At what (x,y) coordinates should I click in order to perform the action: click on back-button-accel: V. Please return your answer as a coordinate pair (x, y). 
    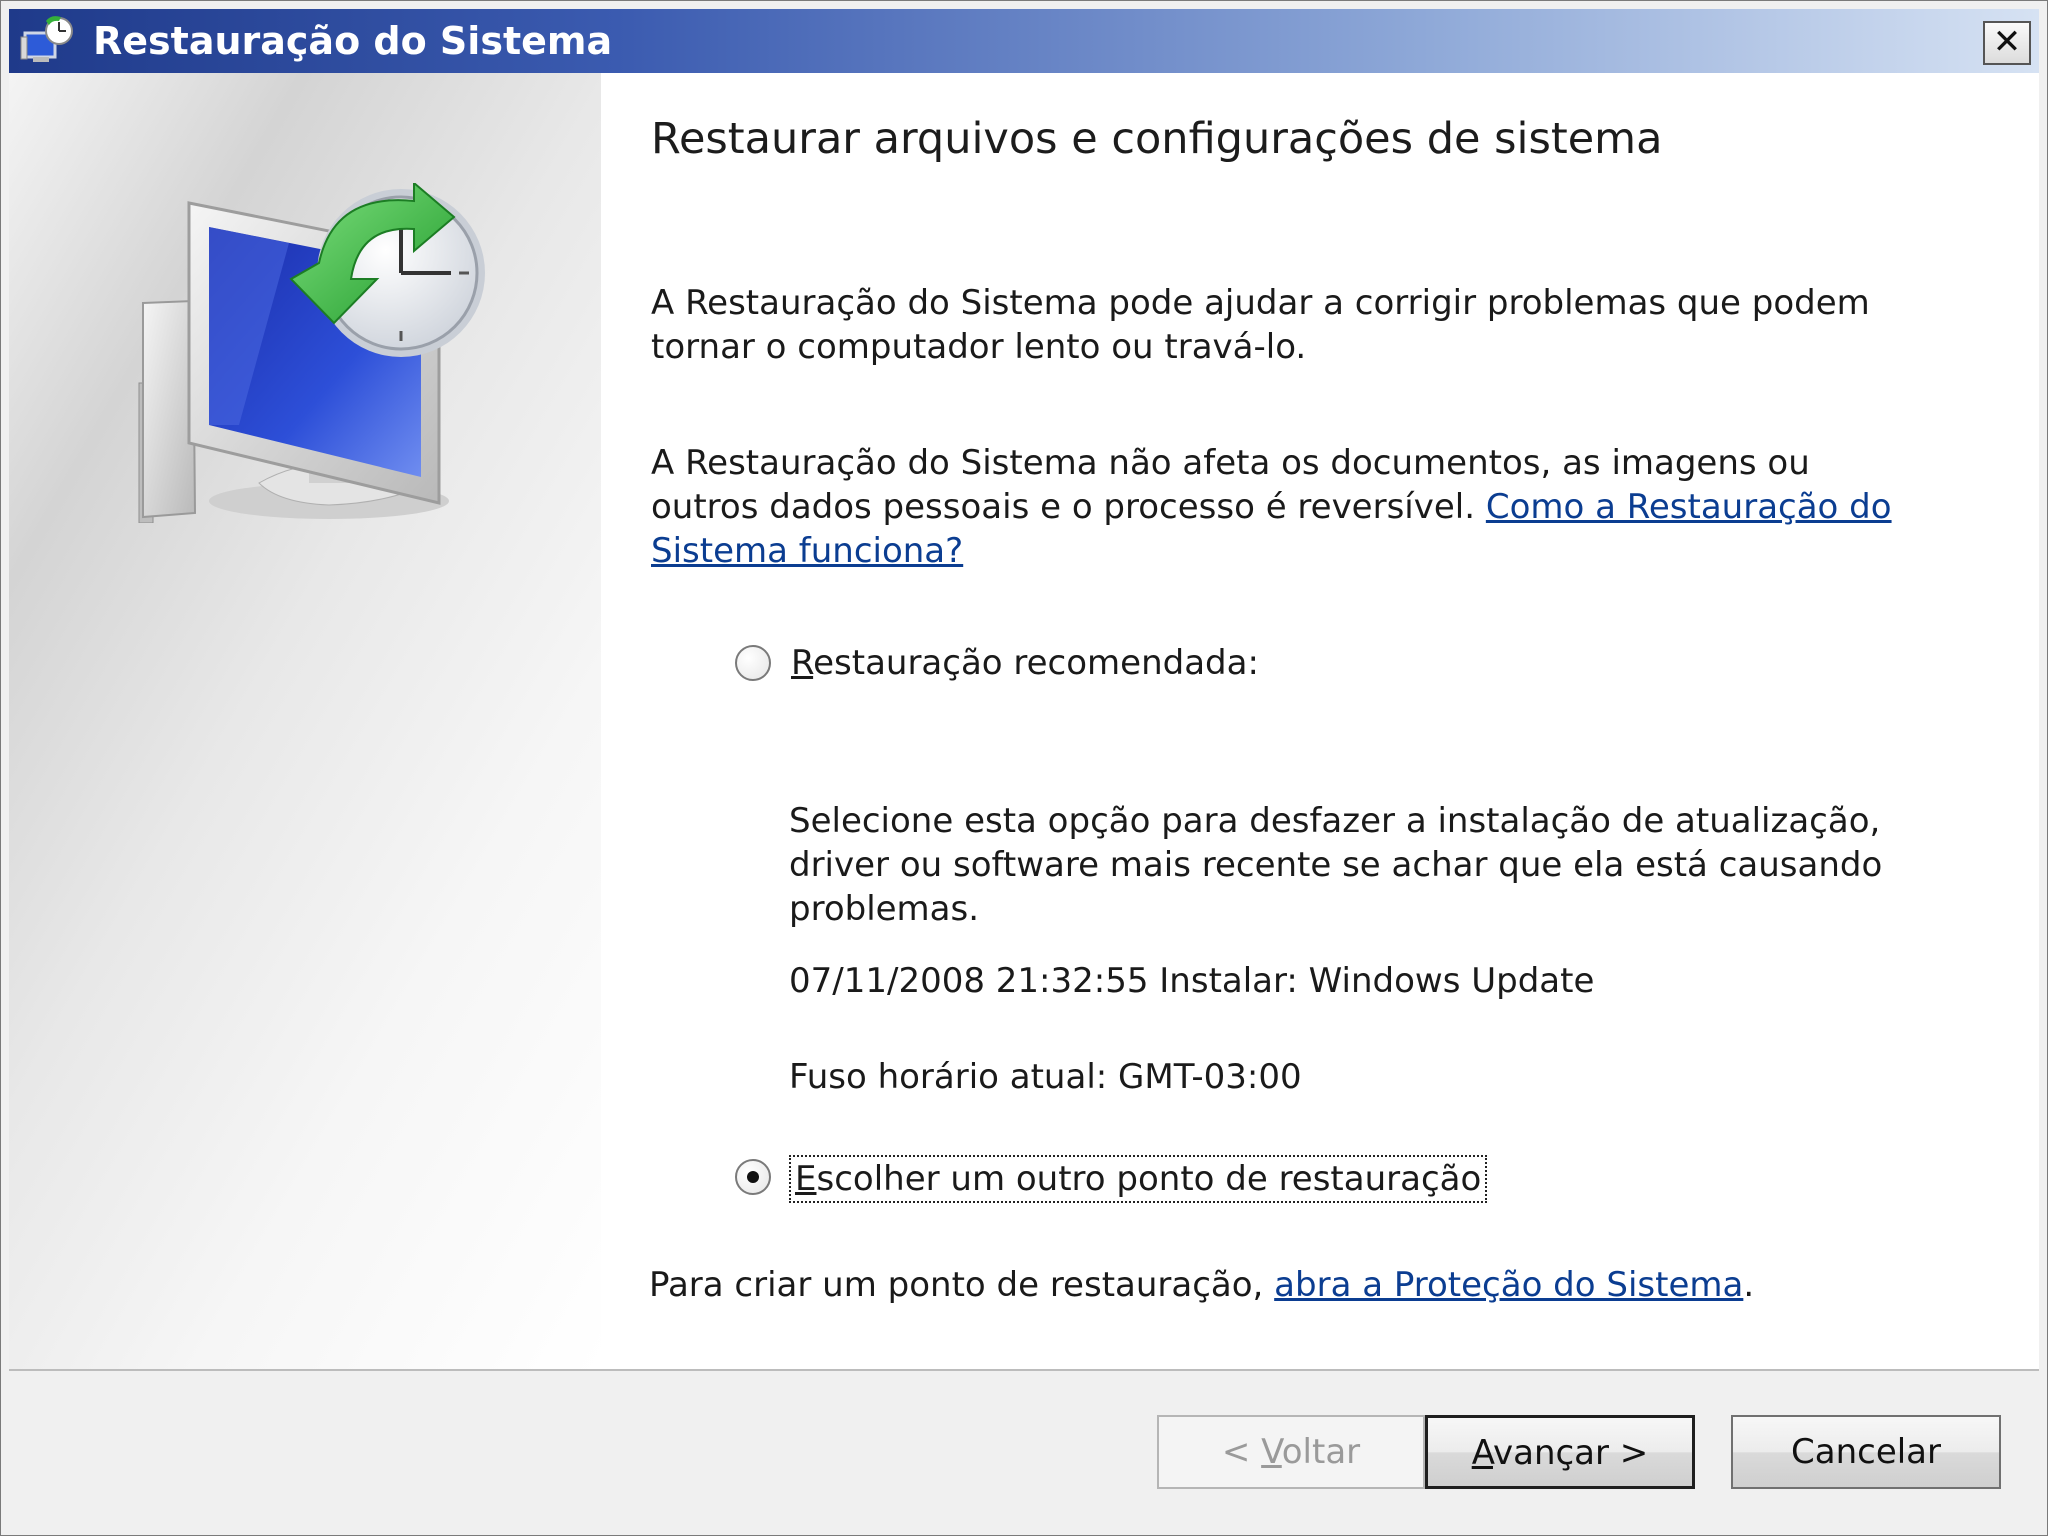
    Looking at the image, I should click on (1271, 1452).